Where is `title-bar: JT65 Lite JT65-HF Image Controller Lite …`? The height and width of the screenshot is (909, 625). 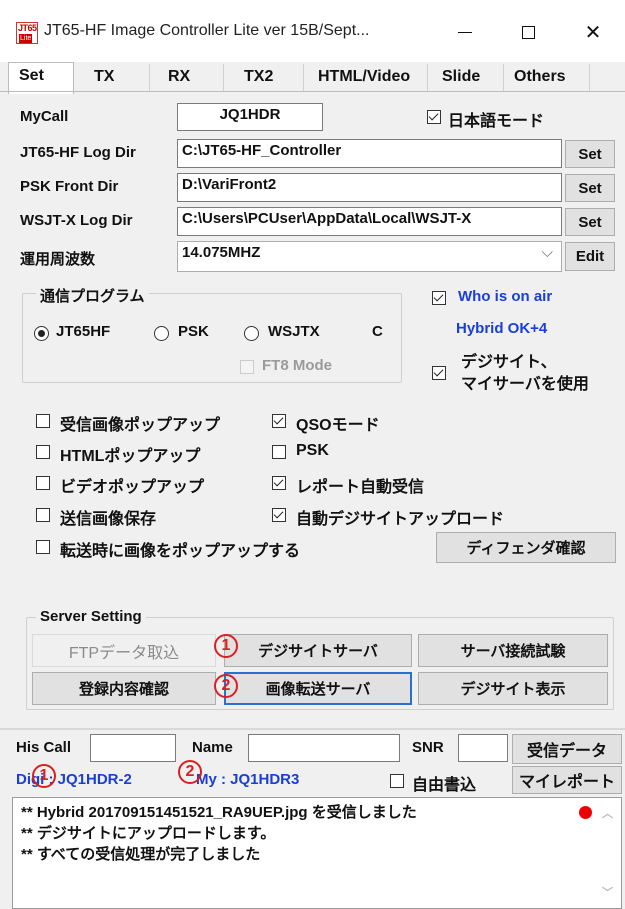
title-bar: JT65 Lite JT65-HF Image Controller Lite … is located at coordinates (312, 31).